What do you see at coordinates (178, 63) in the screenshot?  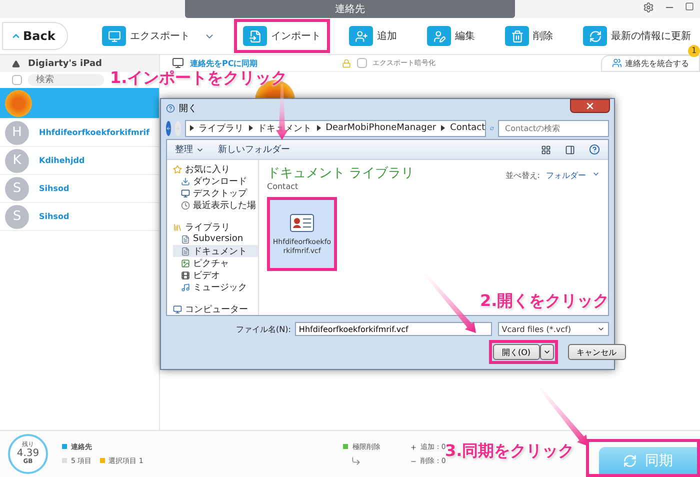 I see `sync-pc-icon` at bounding box center [178, 63].